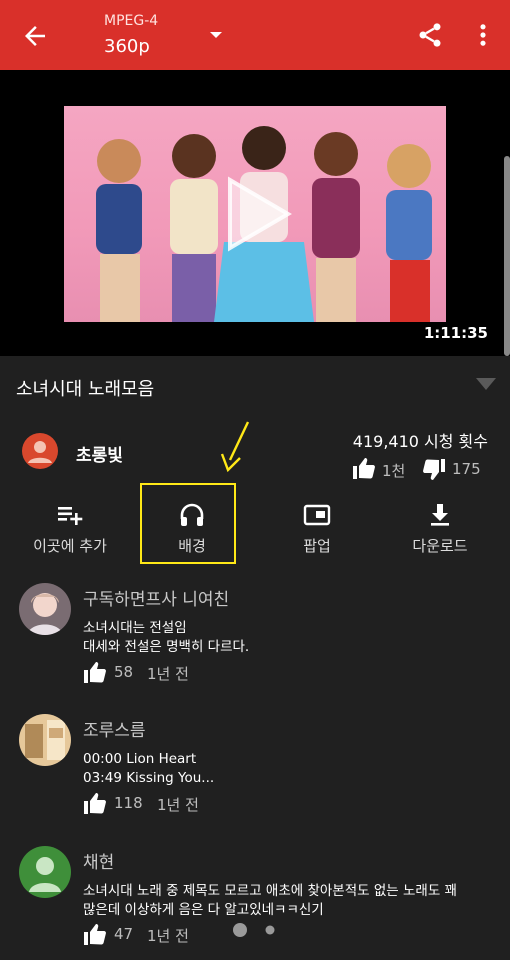 The height and width of the screenshot is (960, 510). What do you see at coordinates (85, 389) in the screenshot?
I see `video-title: 소녀시대 노래모음` at bounding box center [85, 389].